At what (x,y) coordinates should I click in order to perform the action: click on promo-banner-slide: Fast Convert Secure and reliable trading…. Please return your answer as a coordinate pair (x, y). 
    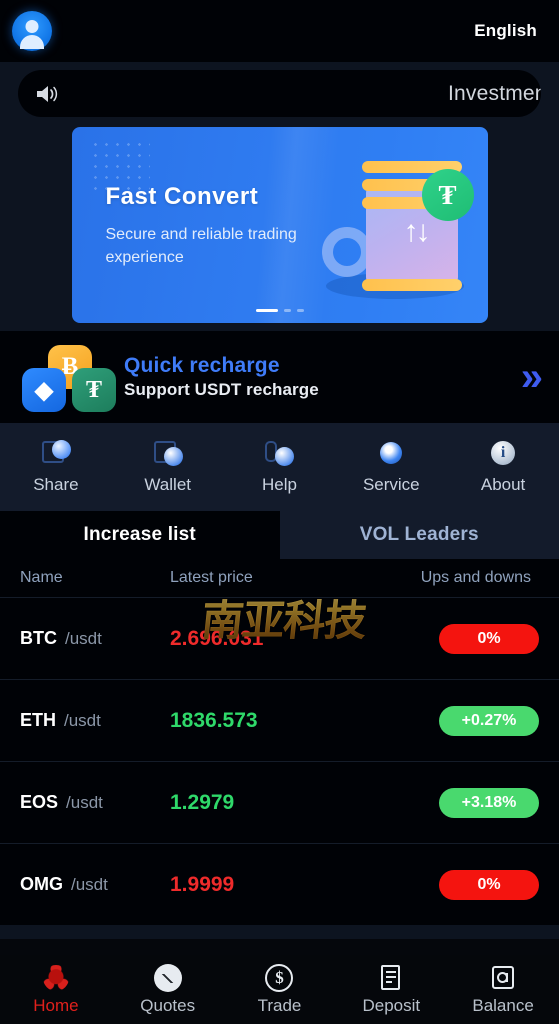
    Looking at the image, I should click on (279, 225).